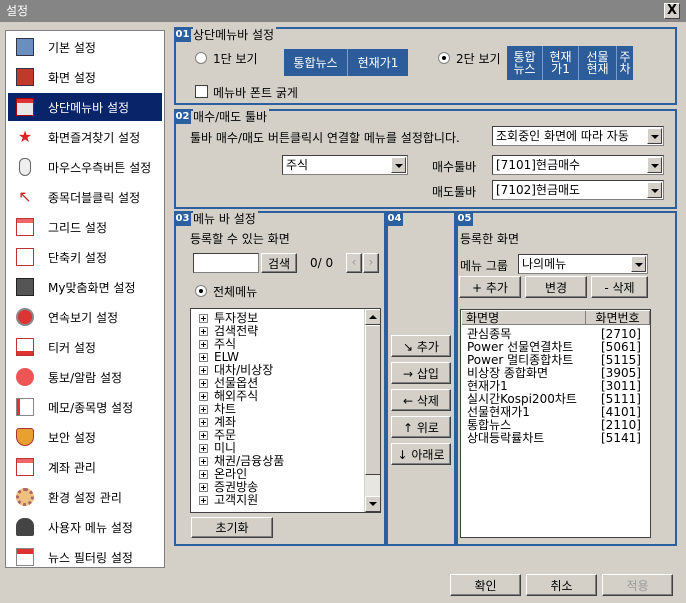  I want to click on sidebar-item: 계좌 관리, so click(85, 467).